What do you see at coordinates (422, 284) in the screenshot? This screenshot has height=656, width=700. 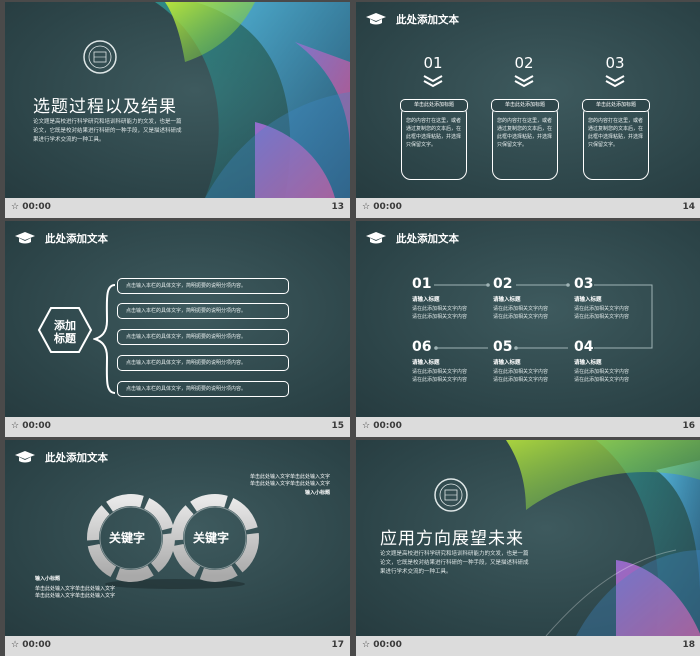 I see `process-number: 01` at bounding box center [422, 284].